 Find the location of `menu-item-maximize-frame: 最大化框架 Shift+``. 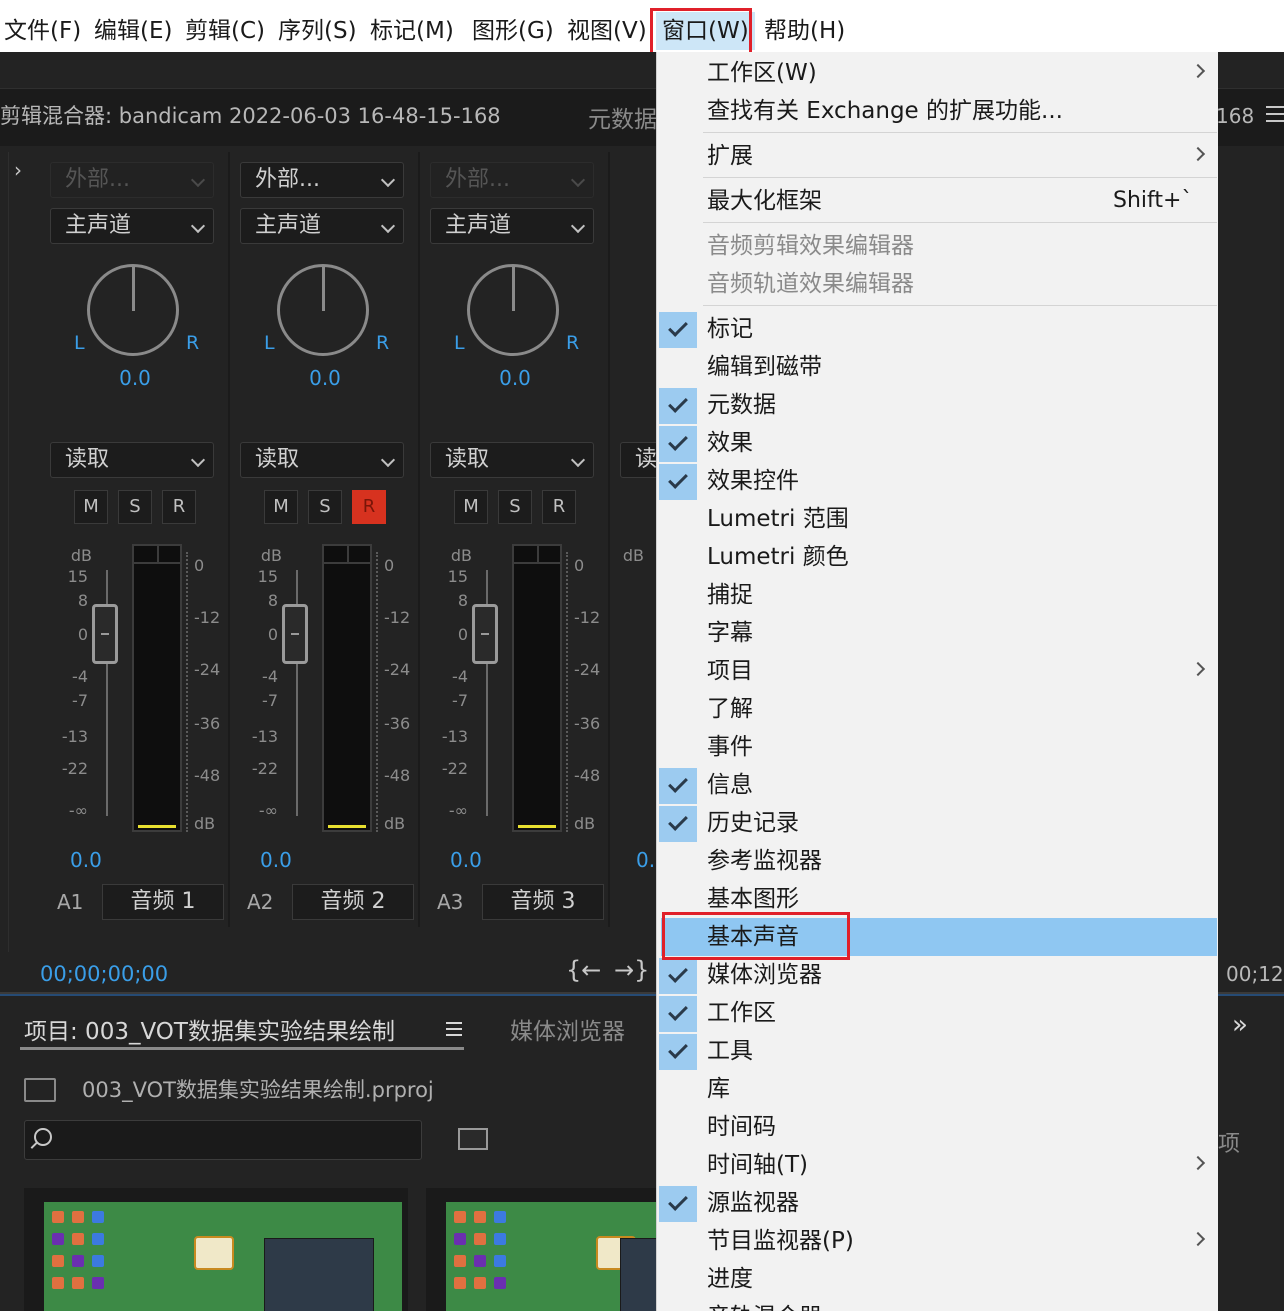

menu-item-maximize-frame: 最大化框架 Shift+` is located at coordinates (938, 201).